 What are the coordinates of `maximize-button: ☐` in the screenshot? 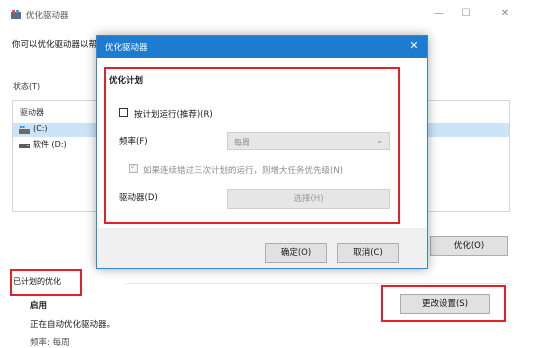 It's located at (466, 14).